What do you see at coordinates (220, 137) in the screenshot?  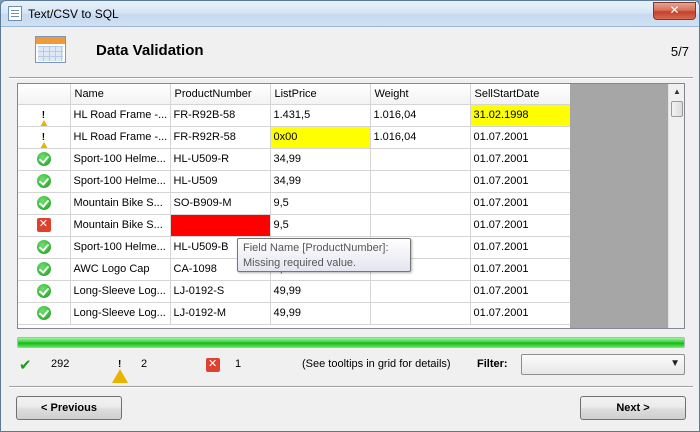 I see `cell-productnumber: FR-R92R-58` at bounding box center [220, 137].